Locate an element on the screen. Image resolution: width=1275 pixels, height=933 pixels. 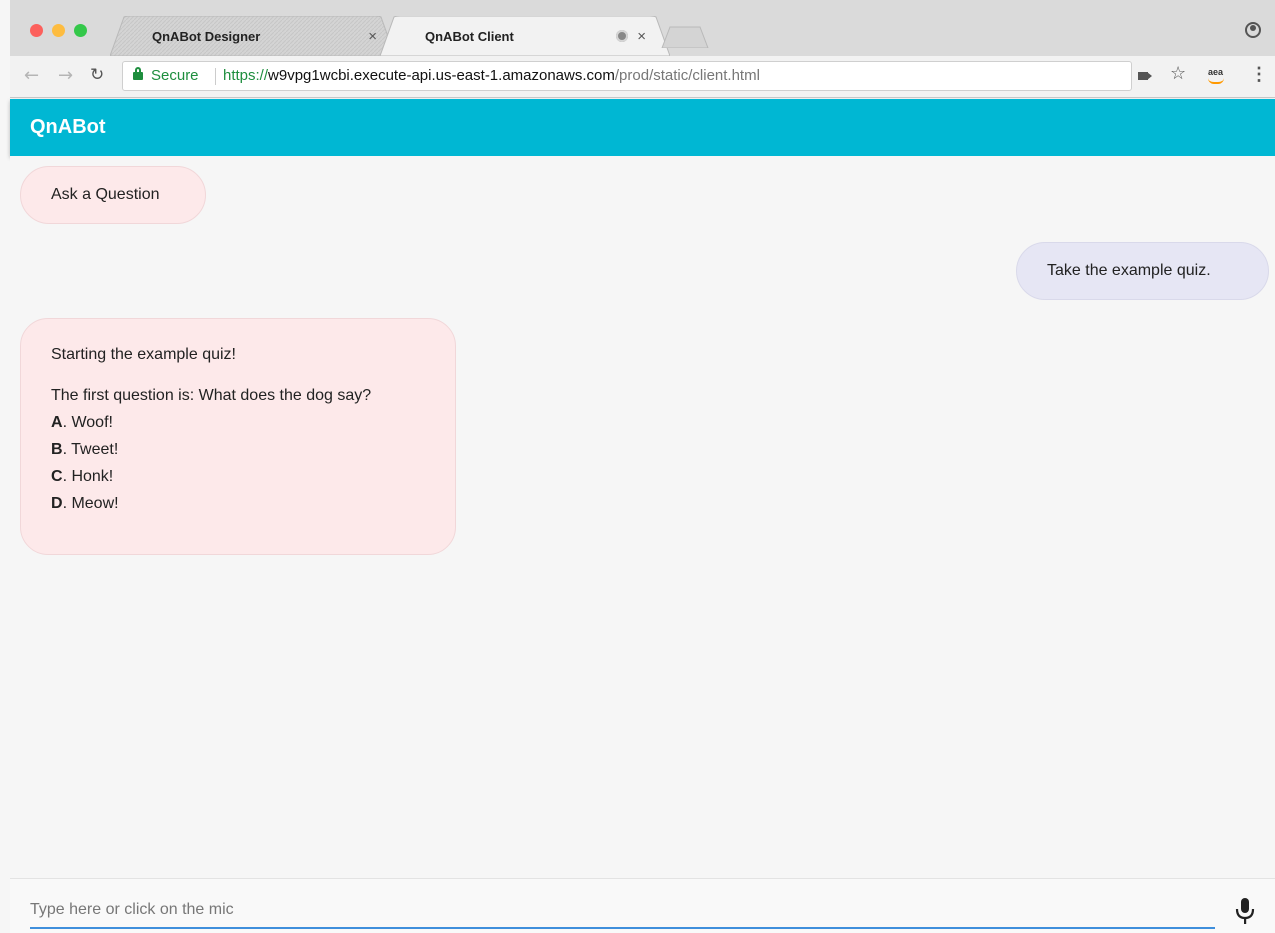
message-text: Ask a Question is located at coordinates (105, 194).